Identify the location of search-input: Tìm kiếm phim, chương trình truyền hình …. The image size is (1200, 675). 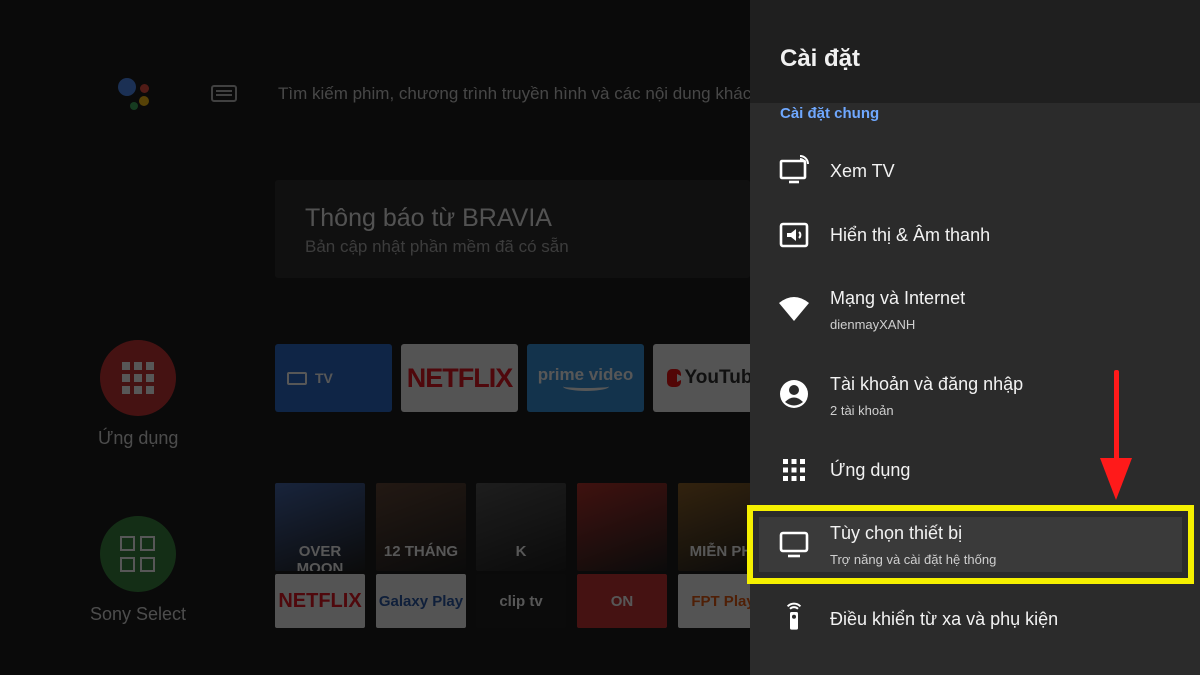
(514, 94).